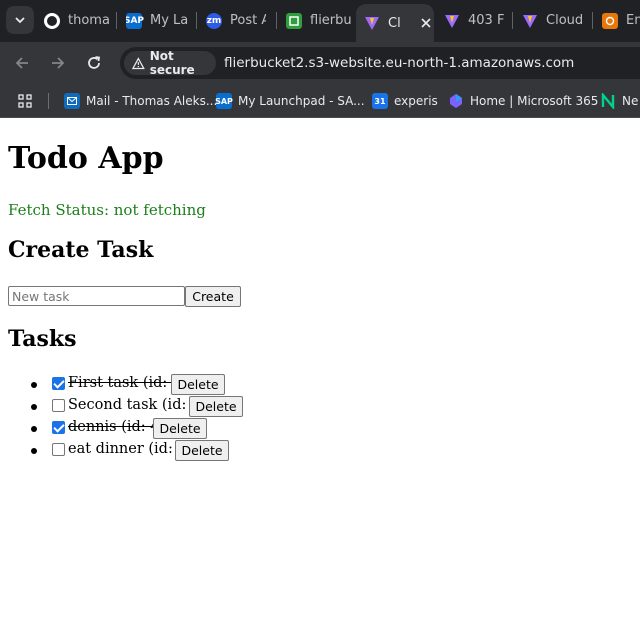  I want to click on warning-triangle-icon, so click(138, 62).